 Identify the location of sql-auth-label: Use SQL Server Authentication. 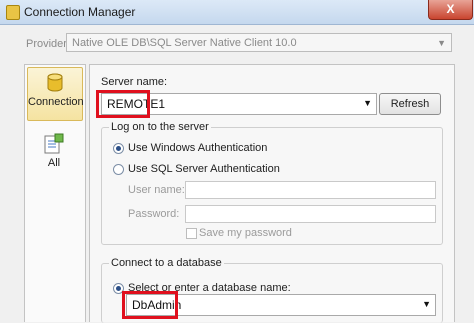
(204, 169).